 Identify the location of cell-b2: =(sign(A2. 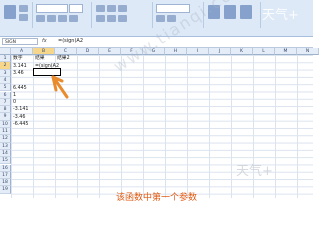
(47, 66).